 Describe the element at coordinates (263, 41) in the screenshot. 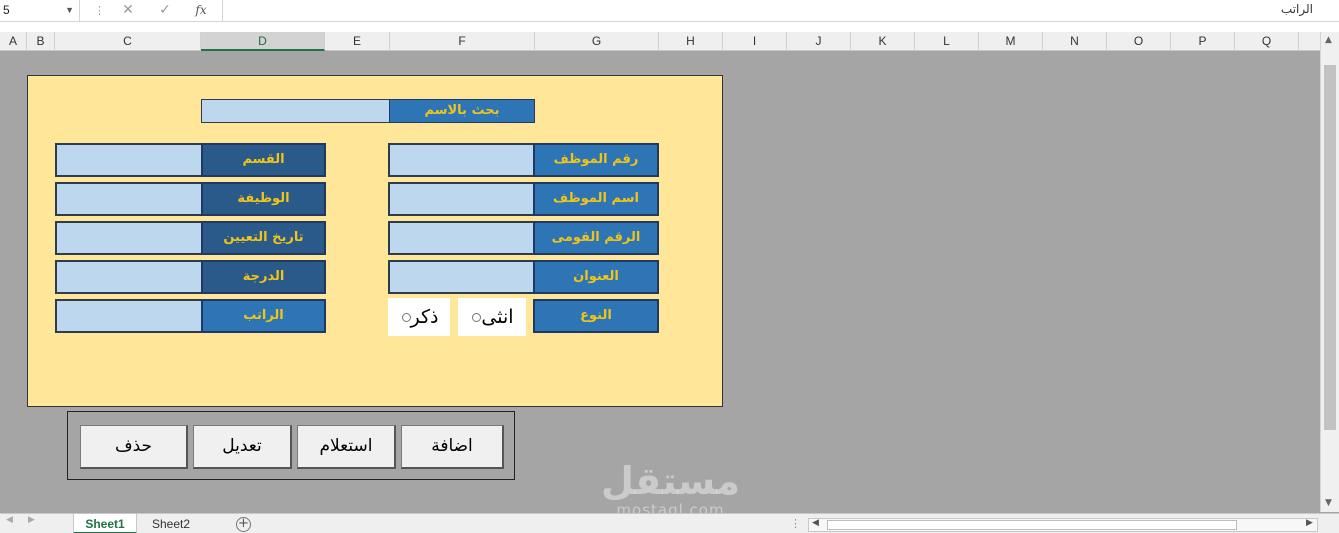

I see `column-D: D` at that location.